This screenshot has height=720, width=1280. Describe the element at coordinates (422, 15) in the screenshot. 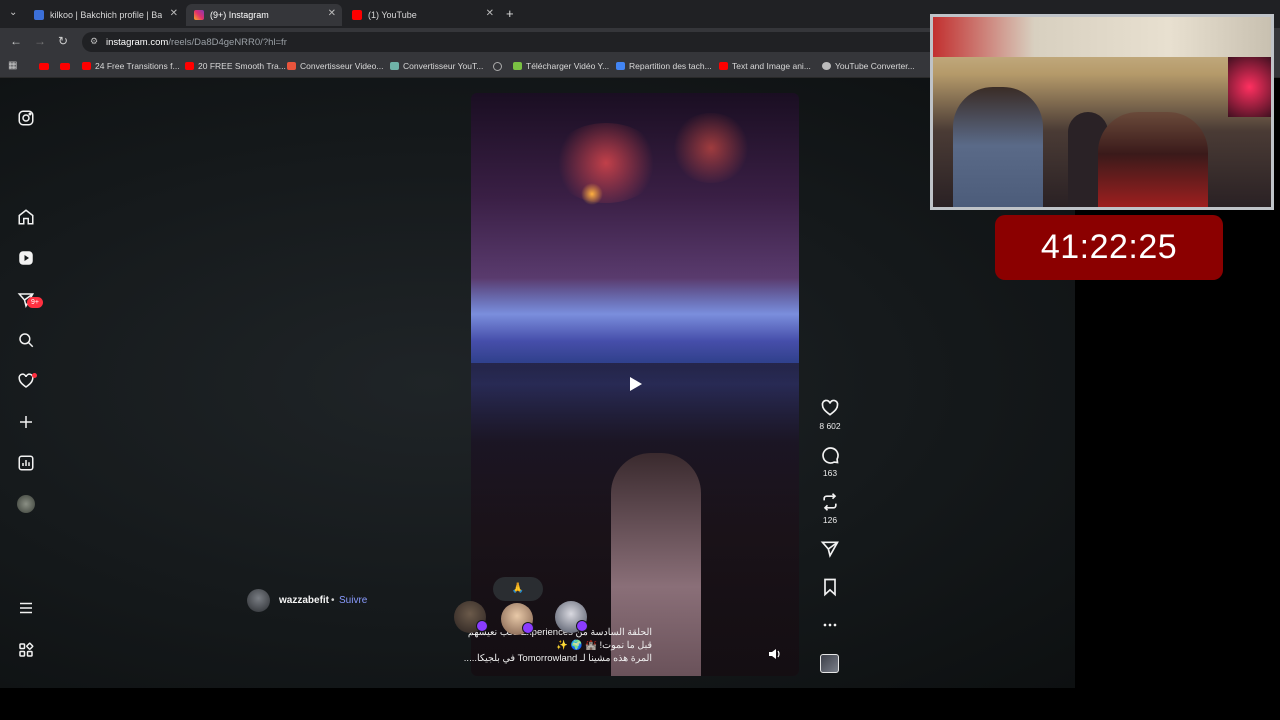

I see `tab-youtube: (1) YouTube ✕` at that location.